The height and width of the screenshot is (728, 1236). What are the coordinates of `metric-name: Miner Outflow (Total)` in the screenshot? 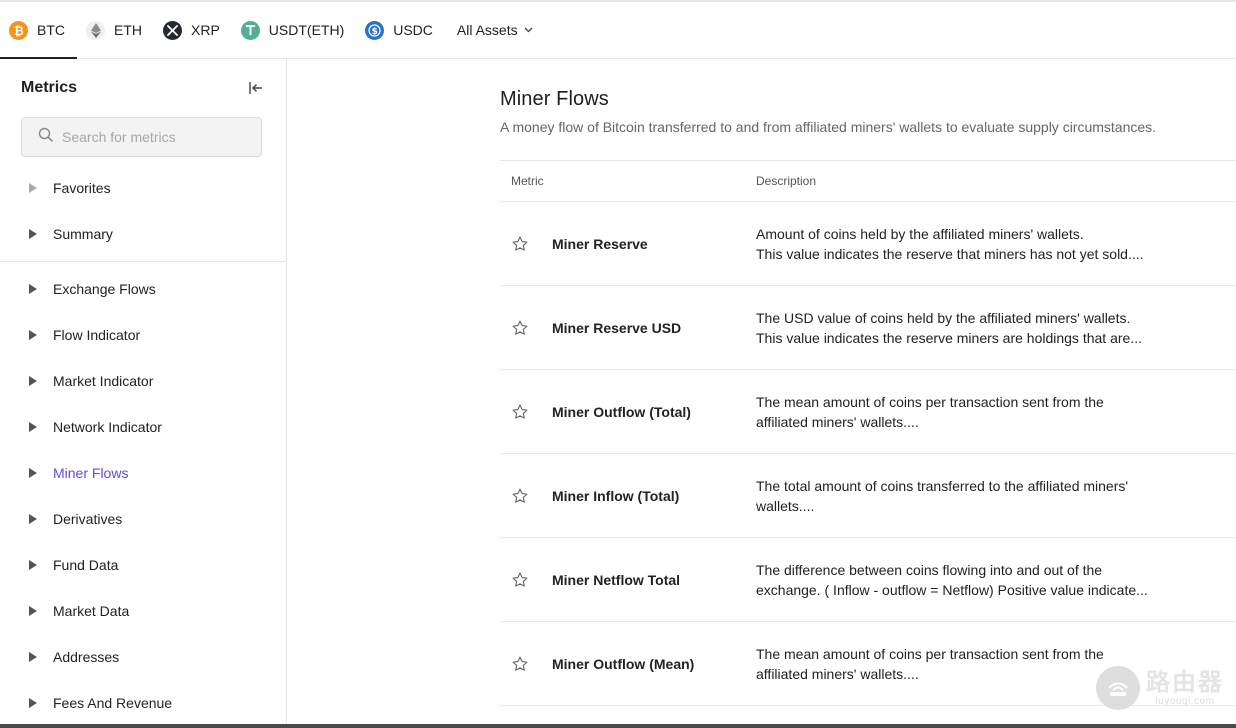 It's located at (654, 412).